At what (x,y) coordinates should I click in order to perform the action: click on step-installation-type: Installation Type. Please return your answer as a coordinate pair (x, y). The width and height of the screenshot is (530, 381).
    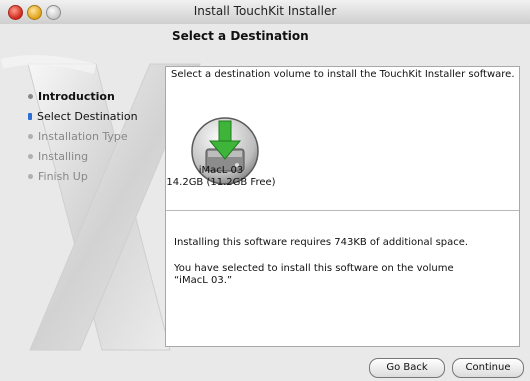
    Looking at the image, I should click on (95, 136).